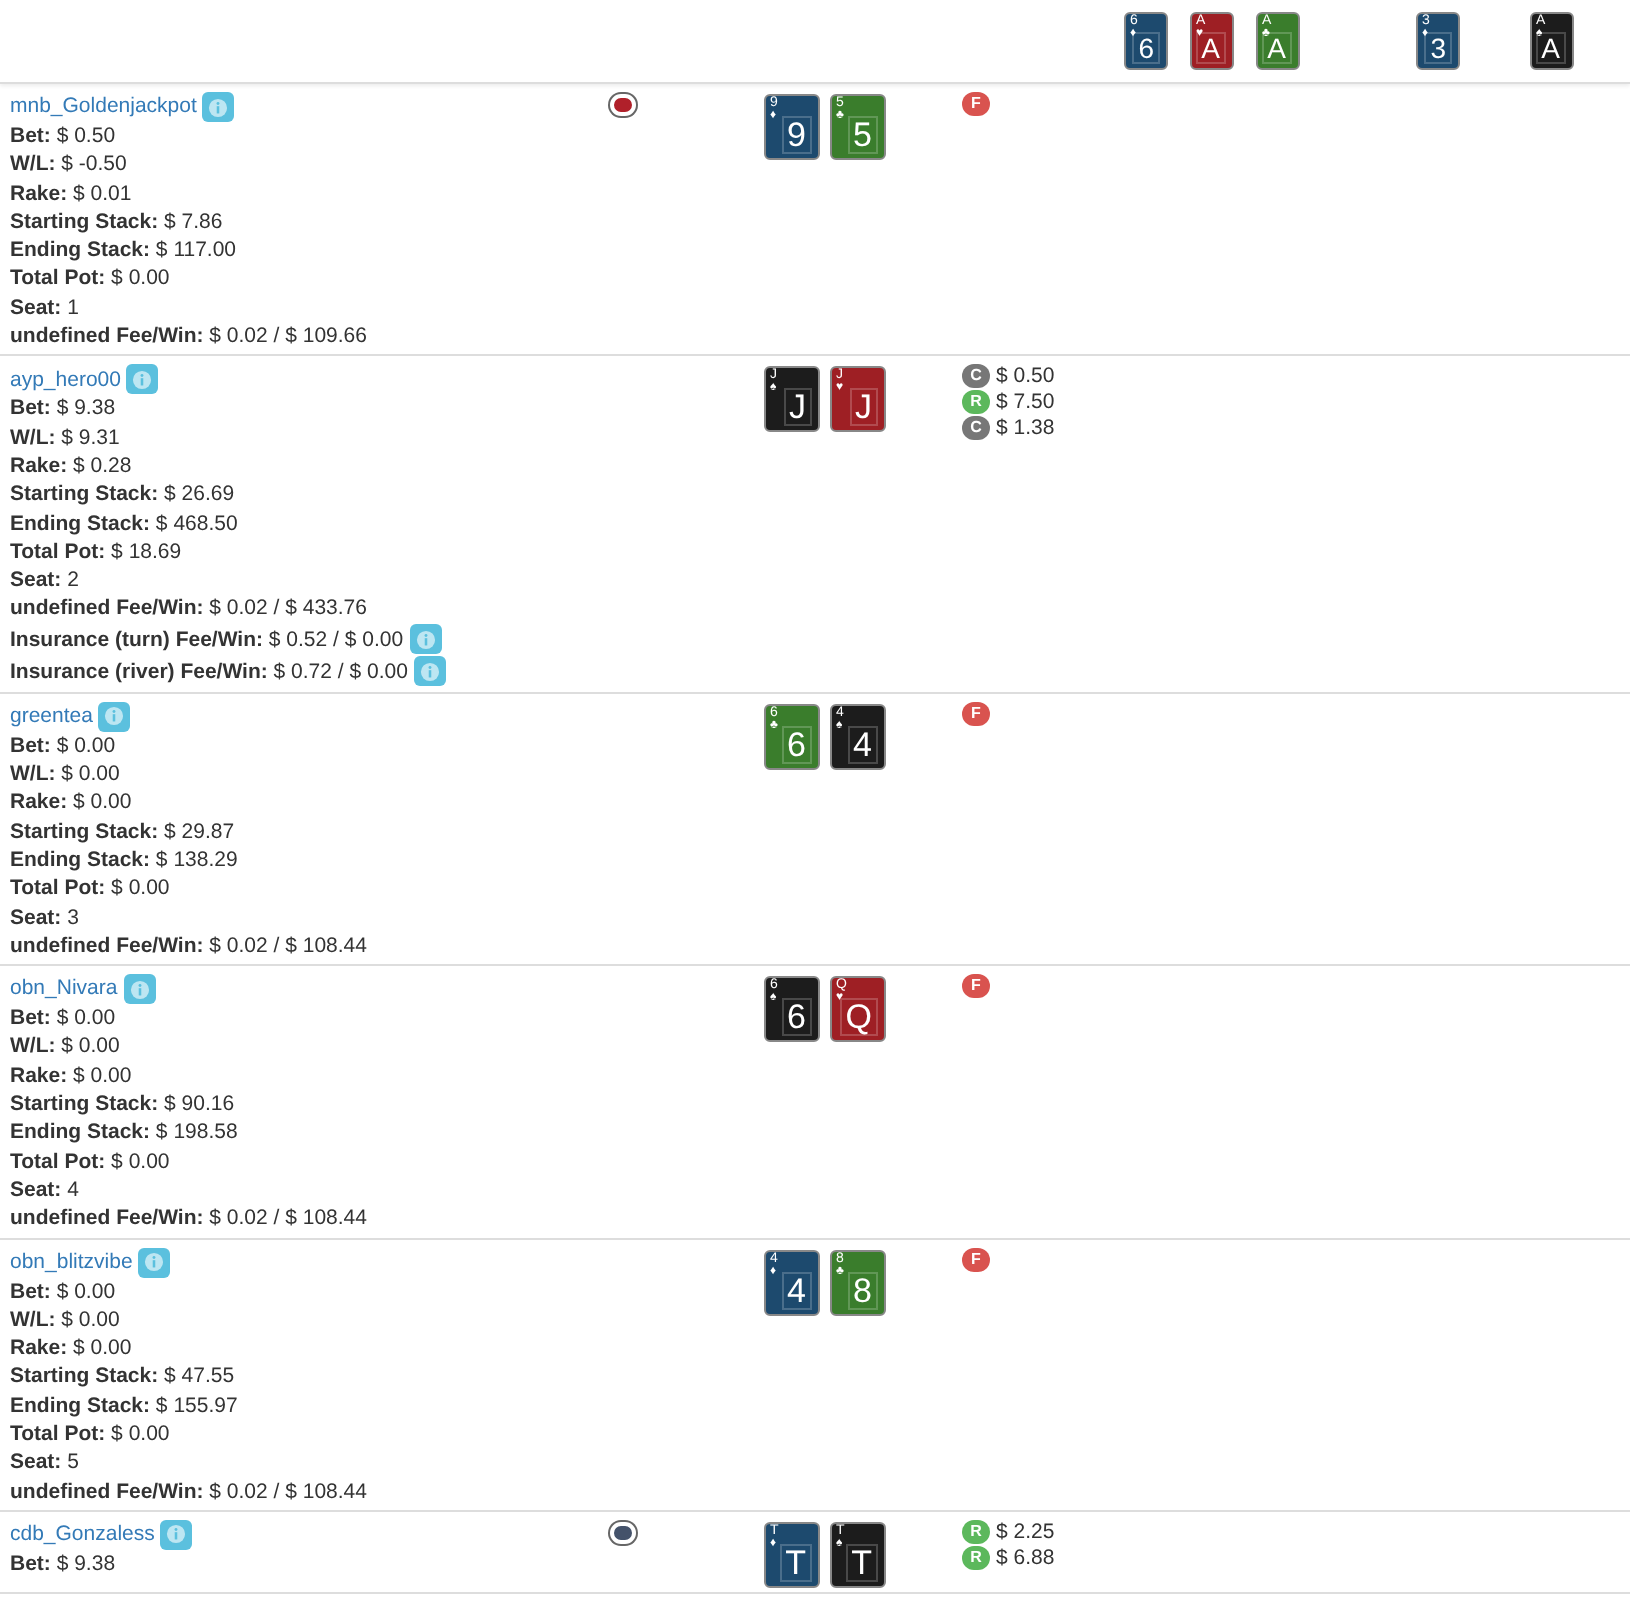 This screenshot has height=1604, width=1630. What do you see at coordinates (103, 107) in the screenshot?
I see `player-name-link: mnb_Goldenjackpot` at bounding box center [103, 107].